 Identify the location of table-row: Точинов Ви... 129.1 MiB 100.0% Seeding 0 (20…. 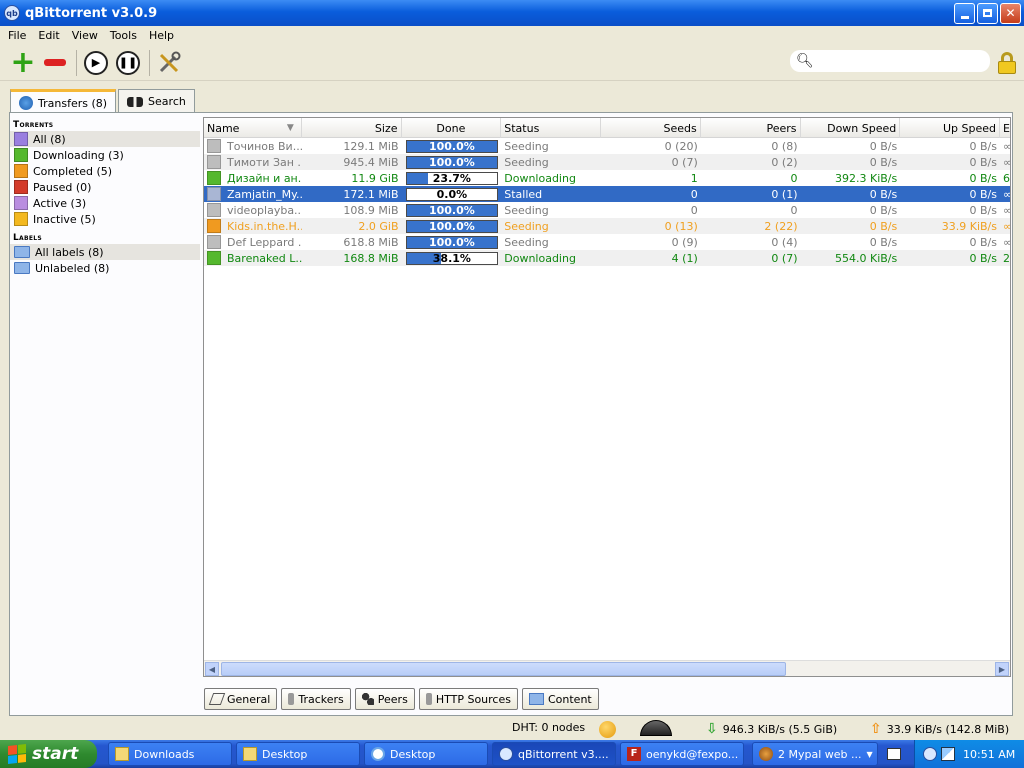
(607, 146).